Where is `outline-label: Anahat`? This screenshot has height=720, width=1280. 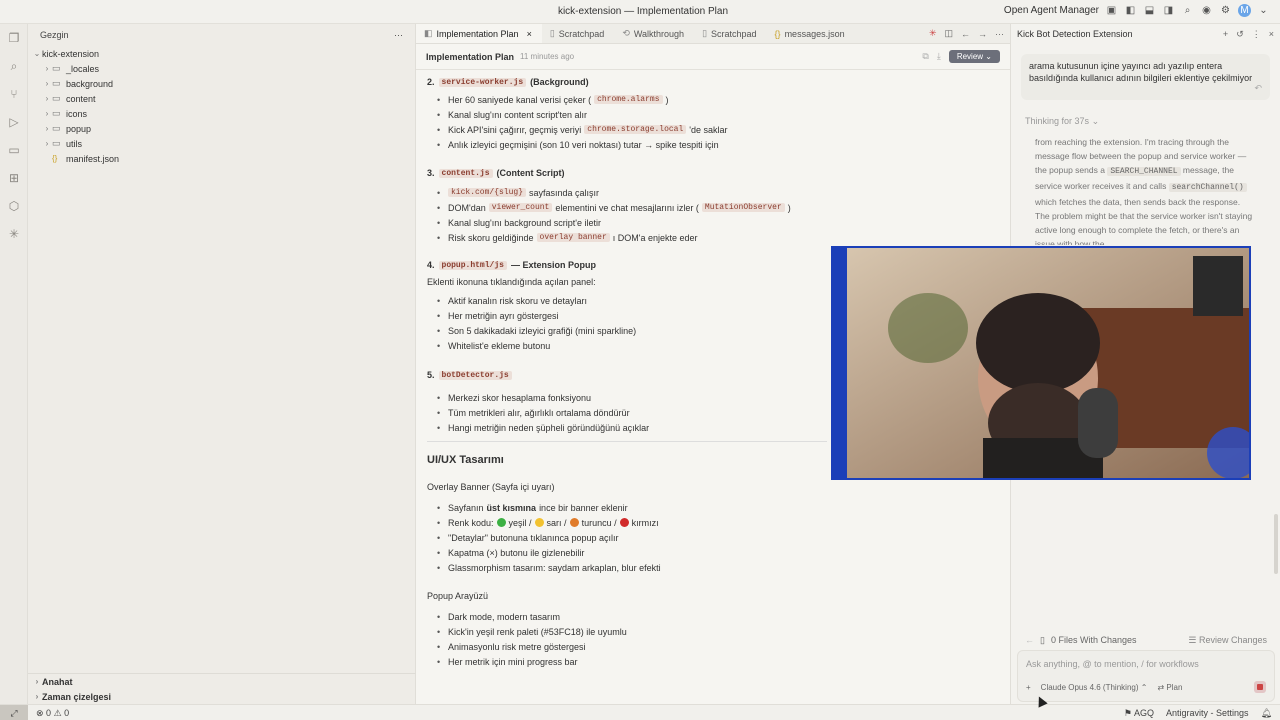
outline-label: Anahat is located at coordinates (57, 681).